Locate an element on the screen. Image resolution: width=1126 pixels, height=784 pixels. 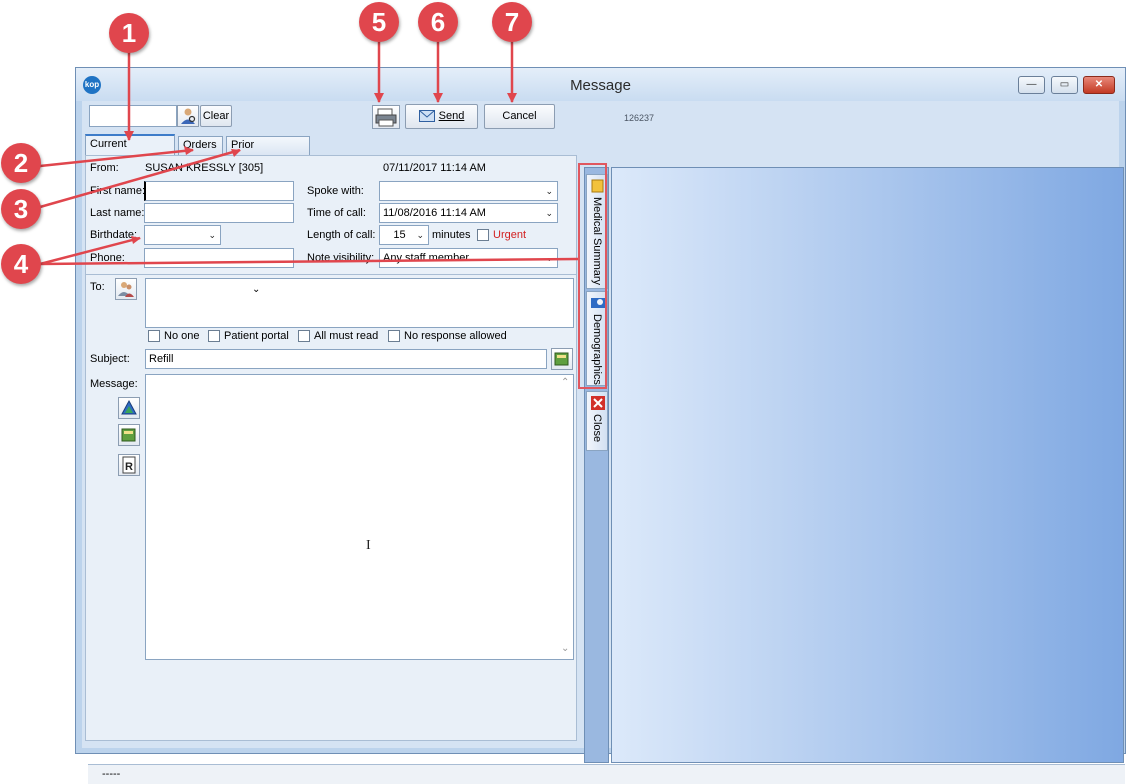
all-must-read-option: All must read is located at coordinates (338, 336).